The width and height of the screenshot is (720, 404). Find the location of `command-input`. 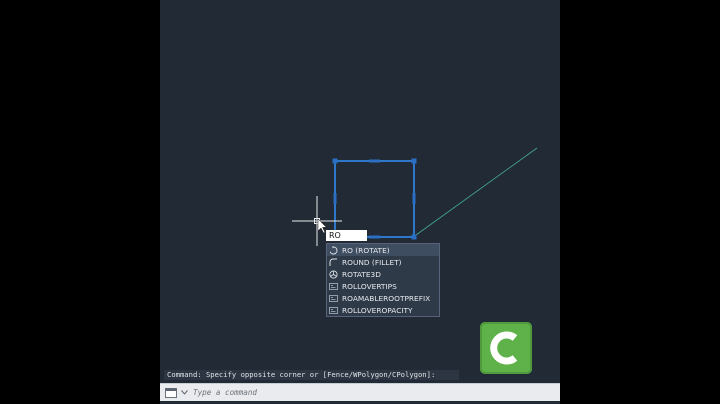

command-input is located at coordinates (341, 392).